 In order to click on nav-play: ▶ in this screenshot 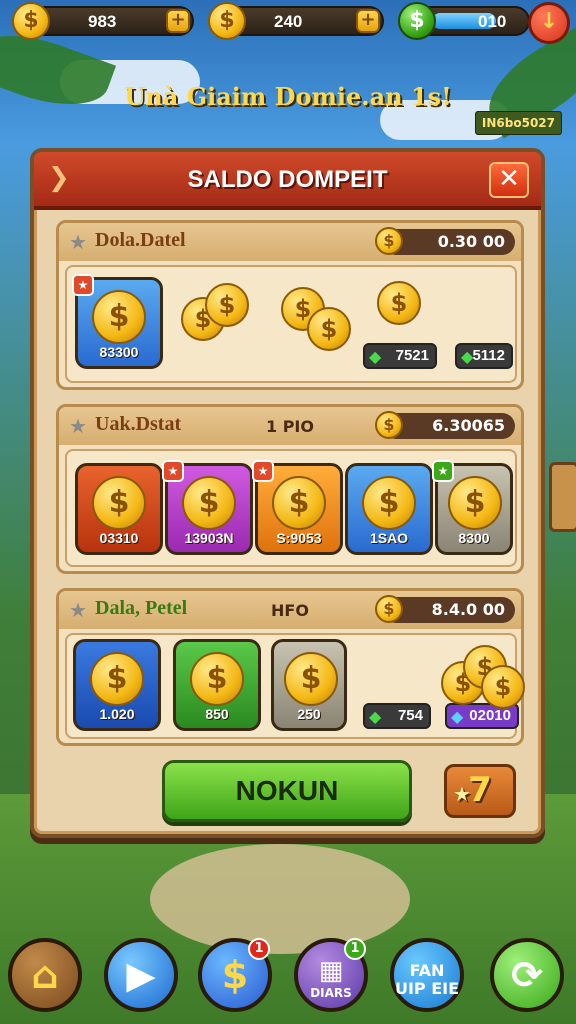, I will do `click(141, 975)`.